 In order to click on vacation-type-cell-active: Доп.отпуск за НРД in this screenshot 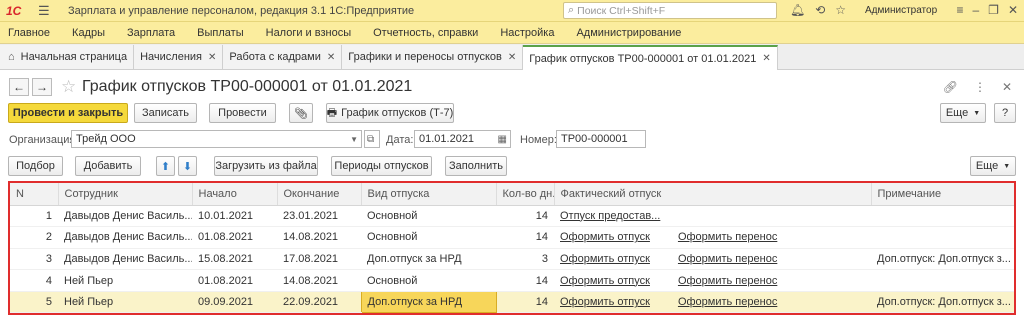, I will do `click(428, 301)`.